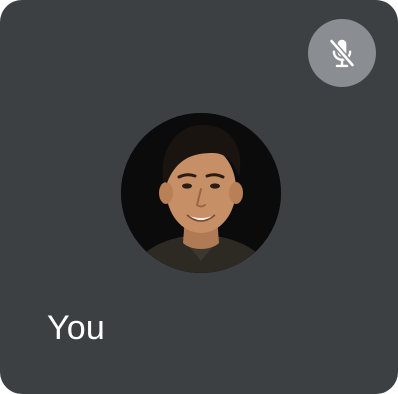  I want to click on mic-muted-indicator, so click(342, 53).